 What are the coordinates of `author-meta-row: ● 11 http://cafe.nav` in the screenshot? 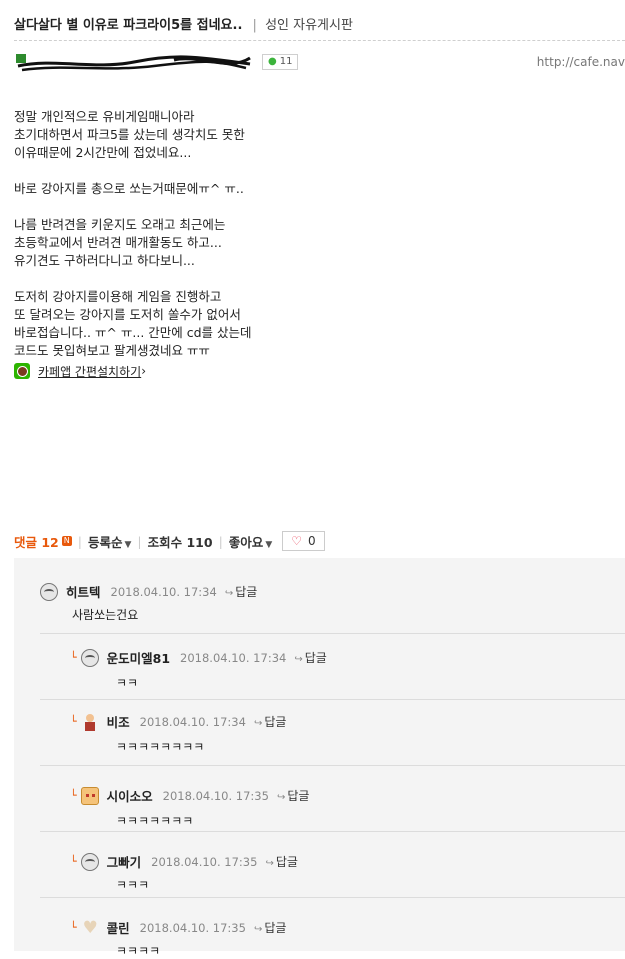 It's located at (319, 63).